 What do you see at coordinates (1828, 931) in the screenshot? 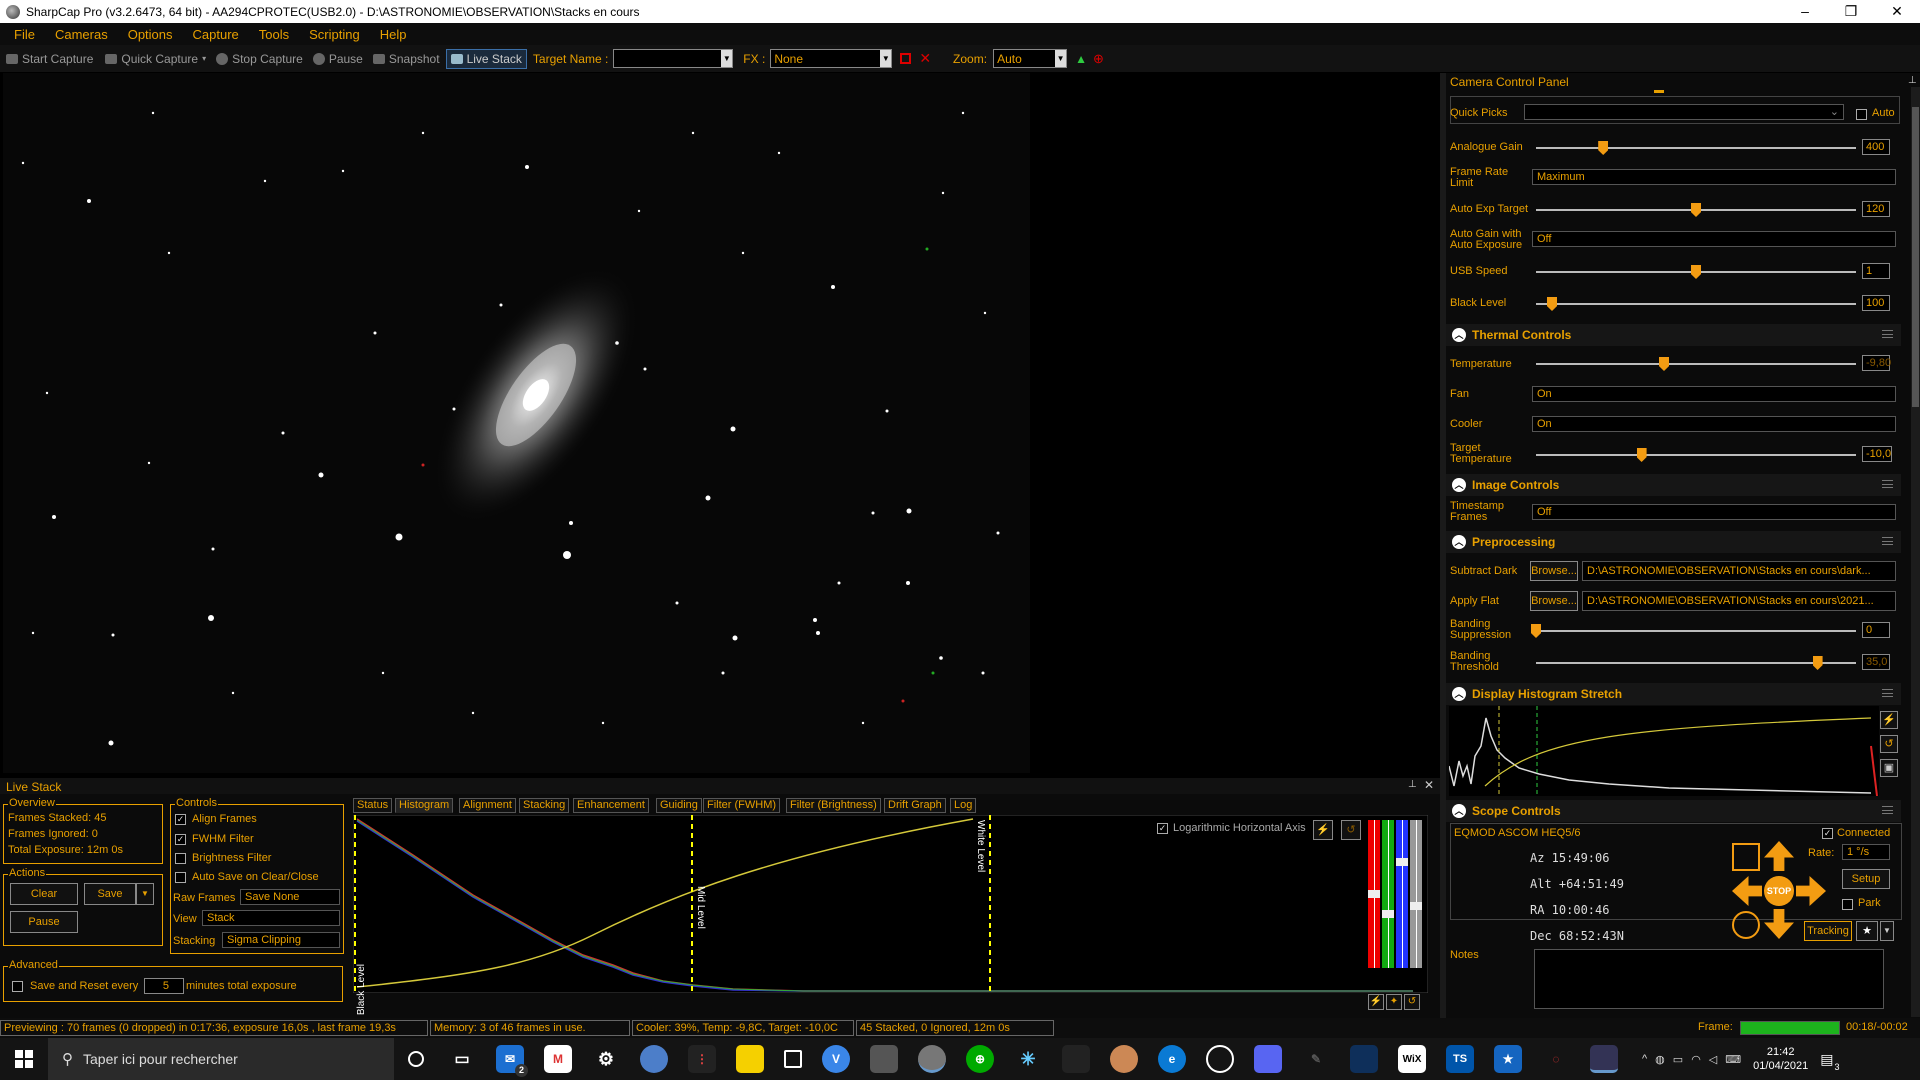
I see `tracking-button: Tracking` at bounding box center [1828, 931].